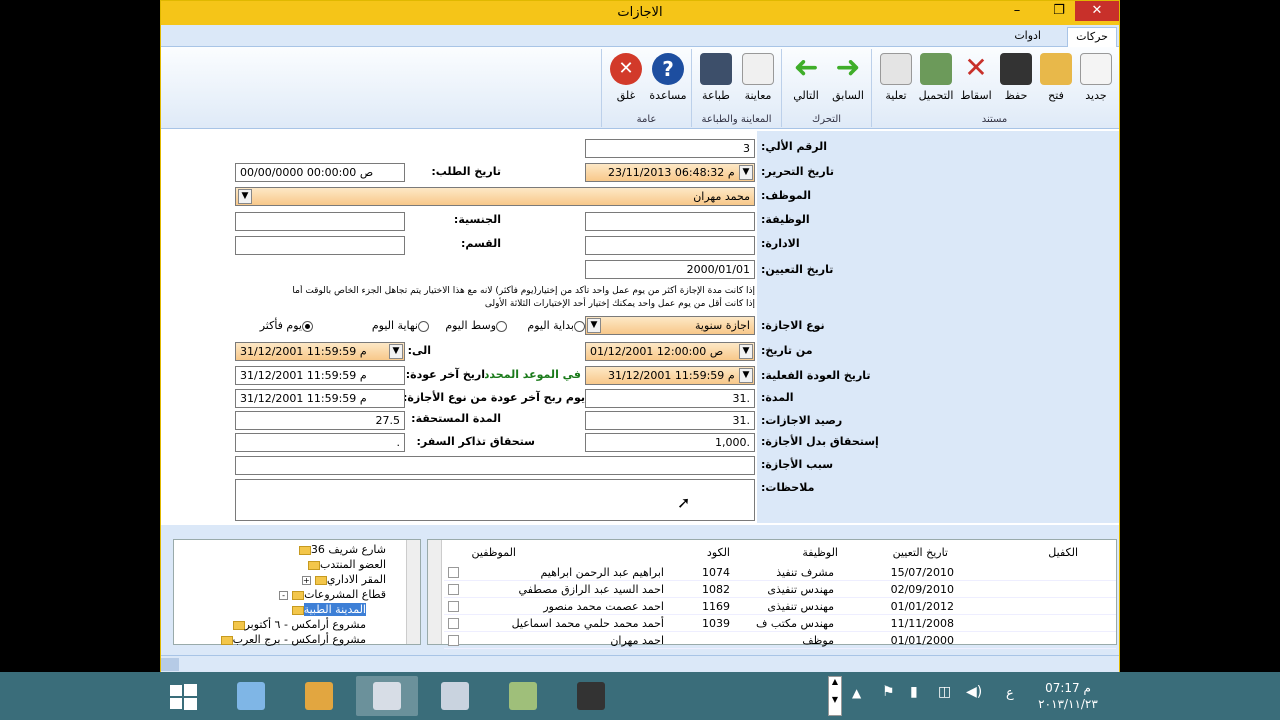  Describe the element at coordinates (976, 78) in the screenshot. I see `cancel-button: ✕ اسقاط` at that location.